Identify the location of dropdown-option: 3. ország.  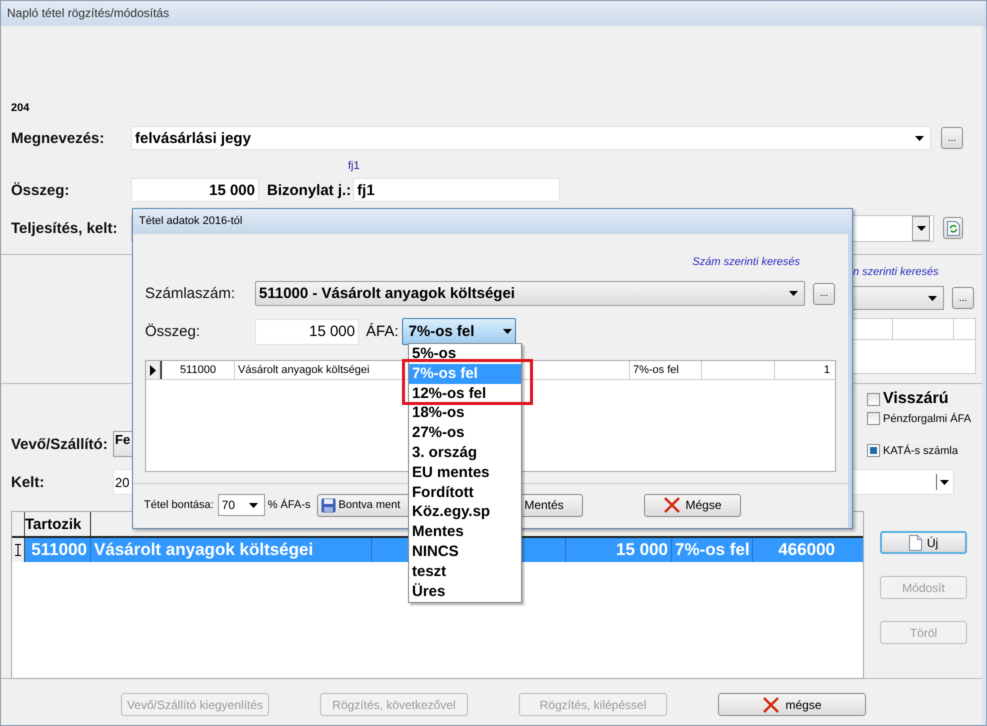
(465, 452).